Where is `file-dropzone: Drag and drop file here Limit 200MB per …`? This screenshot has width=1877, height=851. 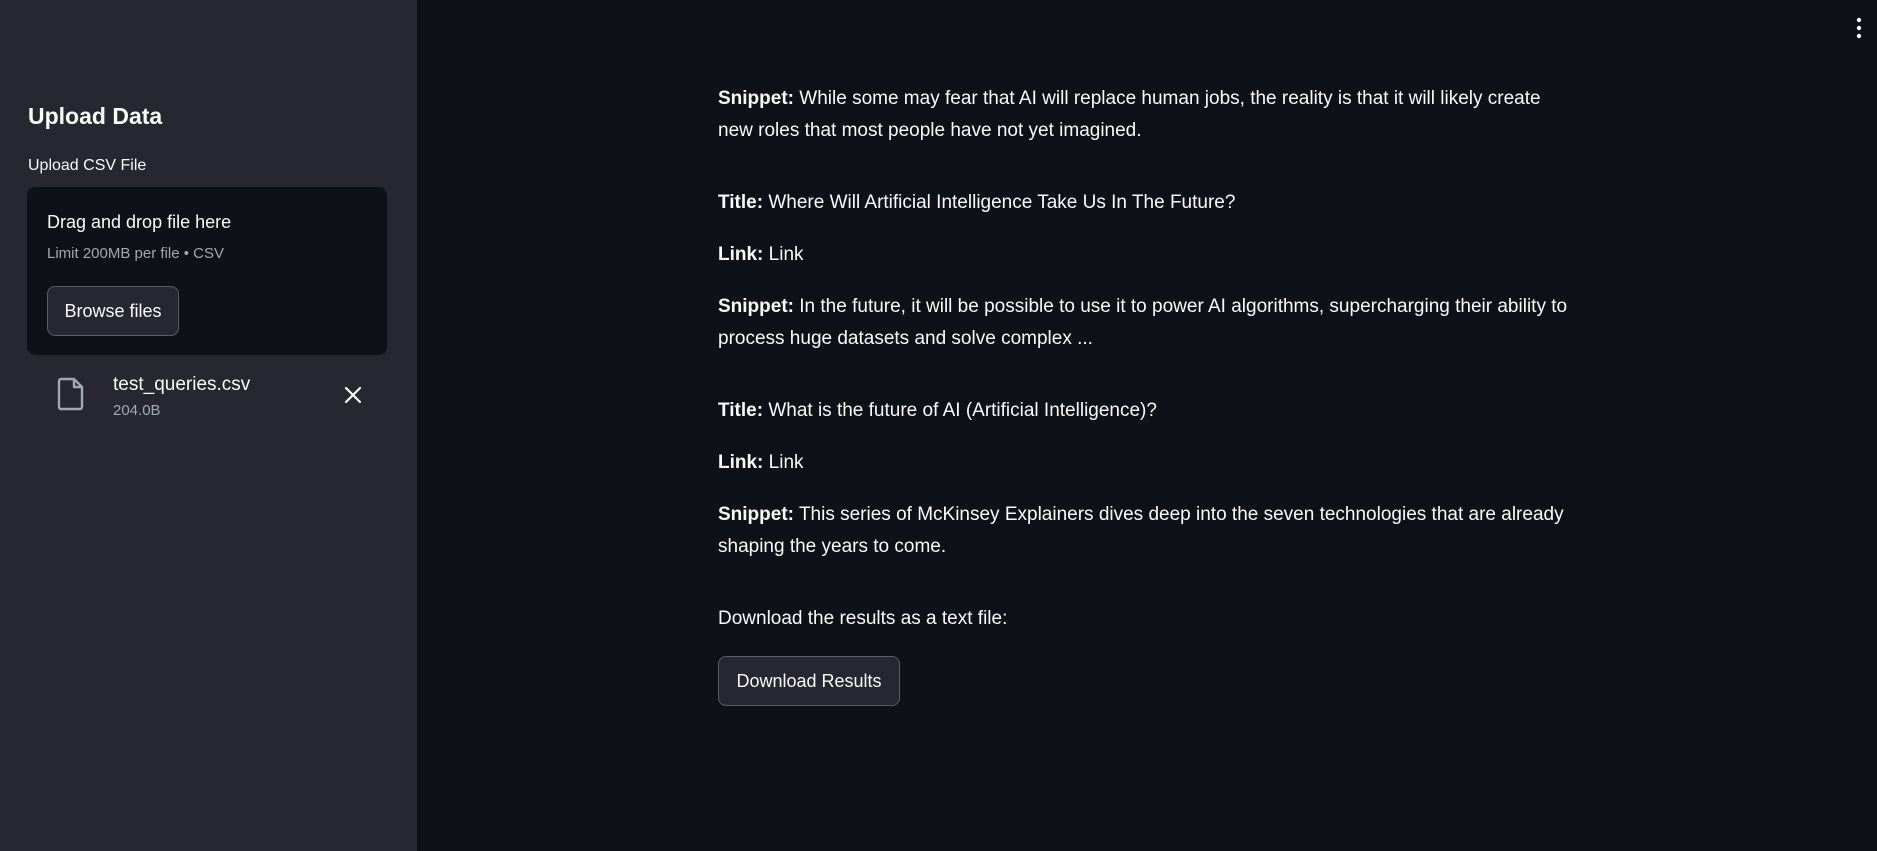
file-dropzone: Drag and drop file here Limit 200MB per … is located at coordinates (207, 271).